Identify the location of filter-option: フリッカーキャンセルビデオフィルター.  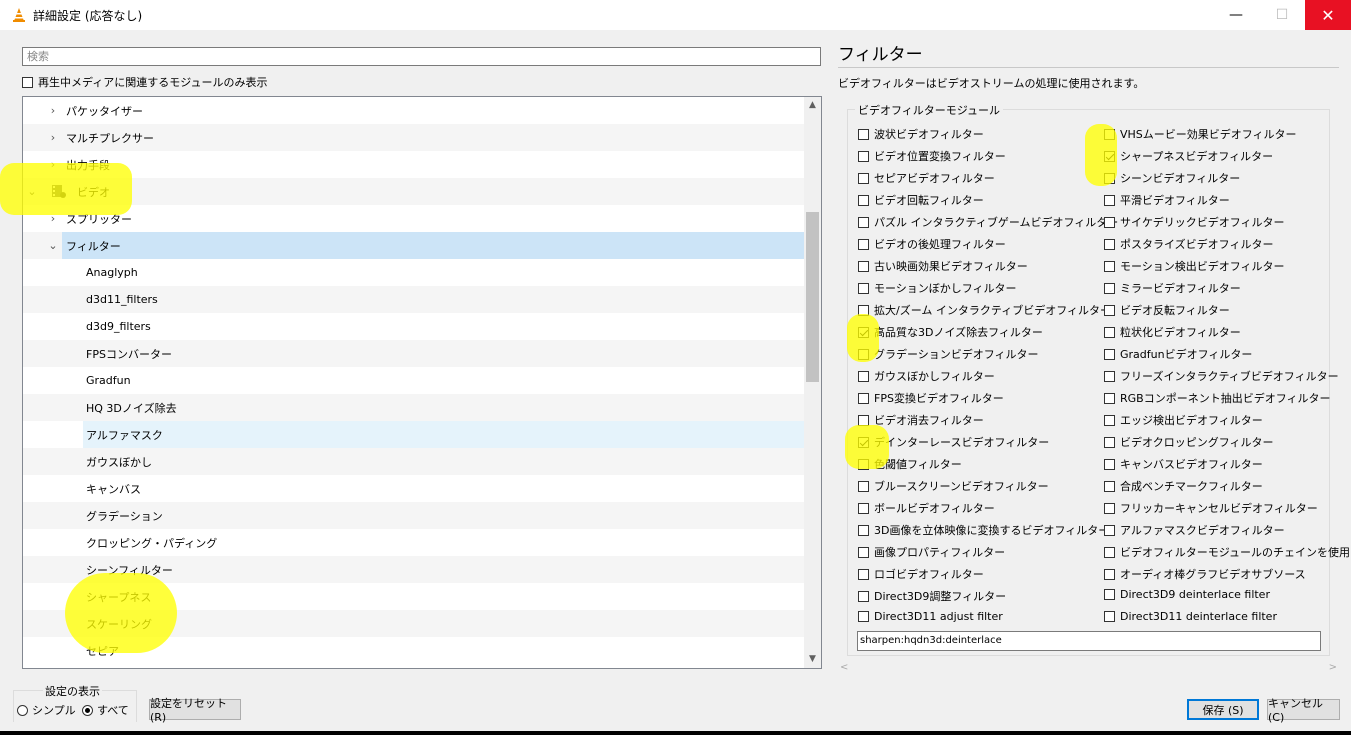
(1211, 508).